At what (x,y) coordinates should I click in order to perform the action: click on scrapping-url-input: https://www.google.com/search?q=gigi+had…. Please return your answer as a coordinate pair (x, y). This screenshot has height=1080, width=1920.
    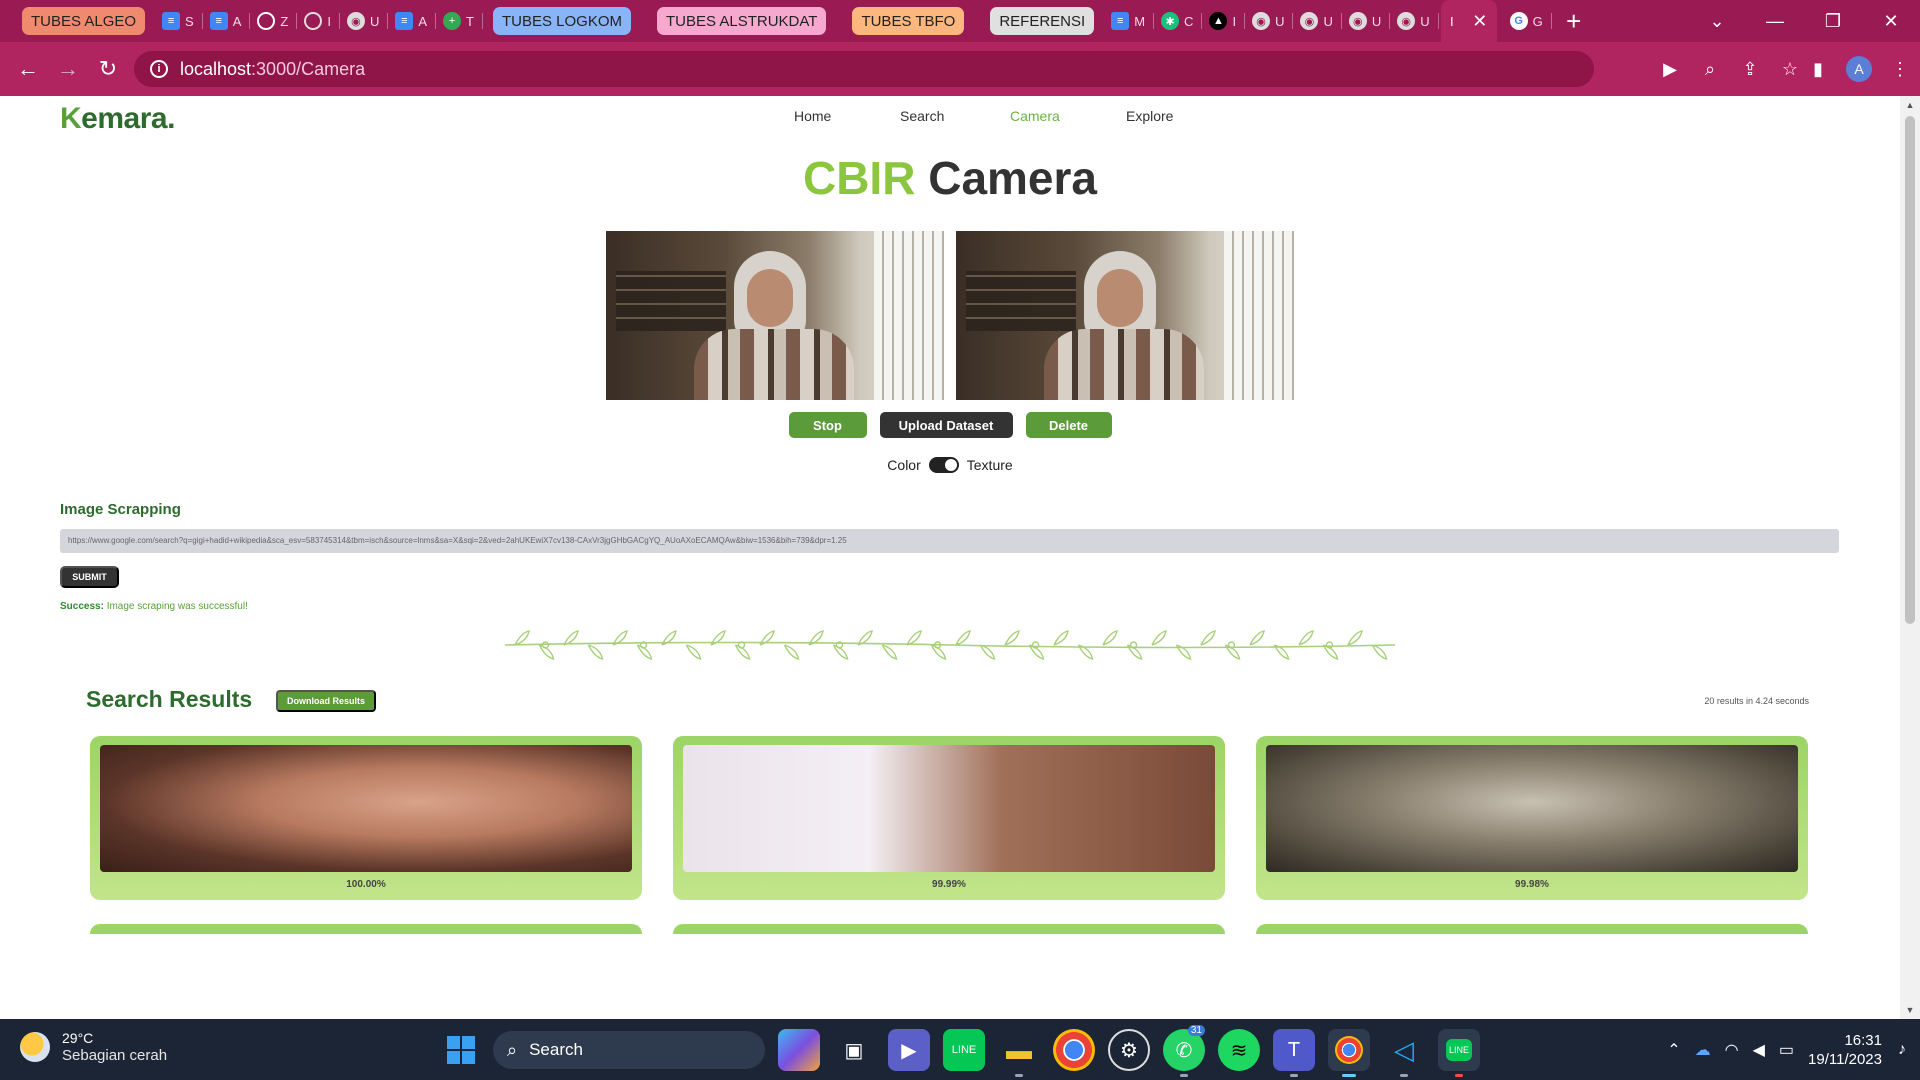
    Looking at the image, I should click on (949, 541).